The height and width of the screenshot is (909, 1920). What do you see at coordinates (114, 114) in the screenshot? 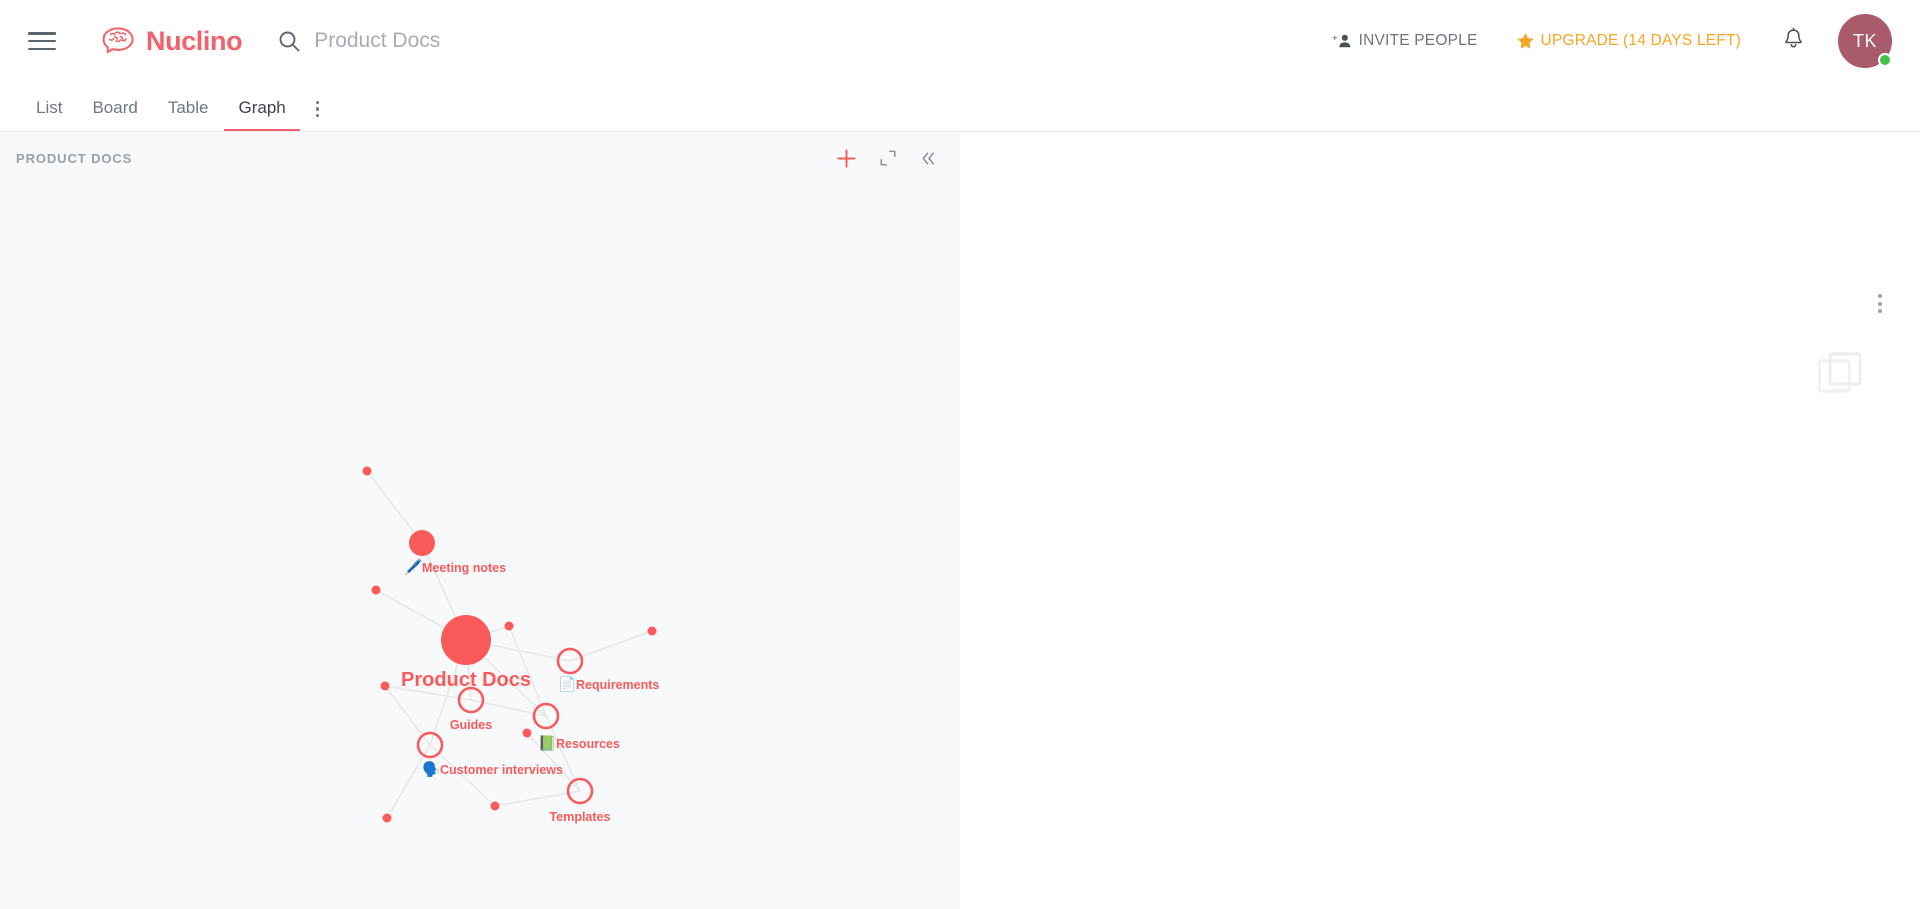
I see `tab-board: Board` at bounding box center [114, 114].